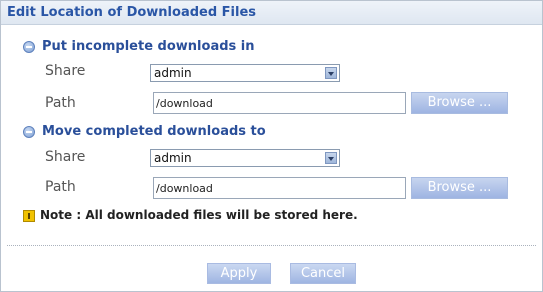 The image size is (543, 292). What do you see at coordinates (173, 158) in the screenshot?
I see `completed-share-value: admin` at bounding box center [173, 158].